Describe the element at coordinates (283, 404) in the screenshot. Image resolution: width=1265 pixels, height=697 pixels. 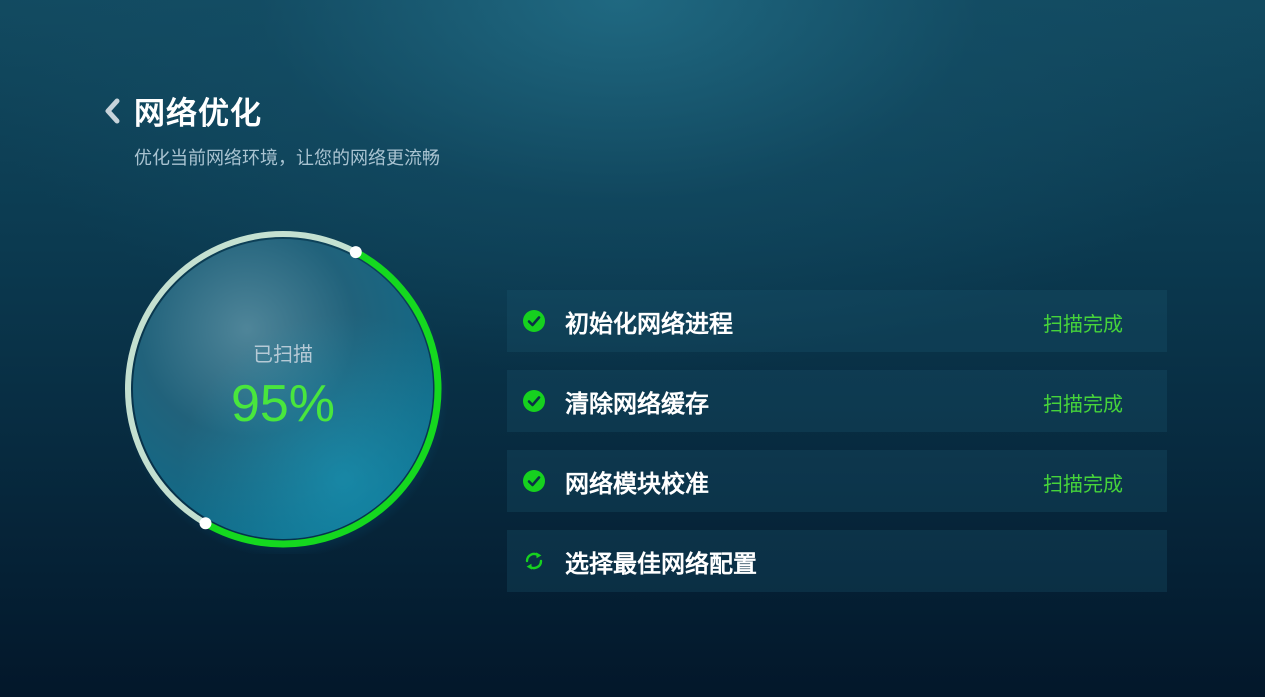
I see `gauge-percentage: 95%` at that location.